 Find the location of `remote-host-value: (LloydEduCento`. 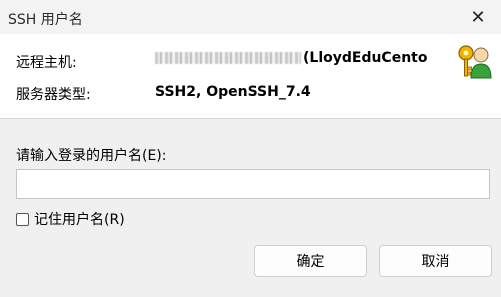

remote-host-value: (LloydEduCento is located at coordinates (291, 58).